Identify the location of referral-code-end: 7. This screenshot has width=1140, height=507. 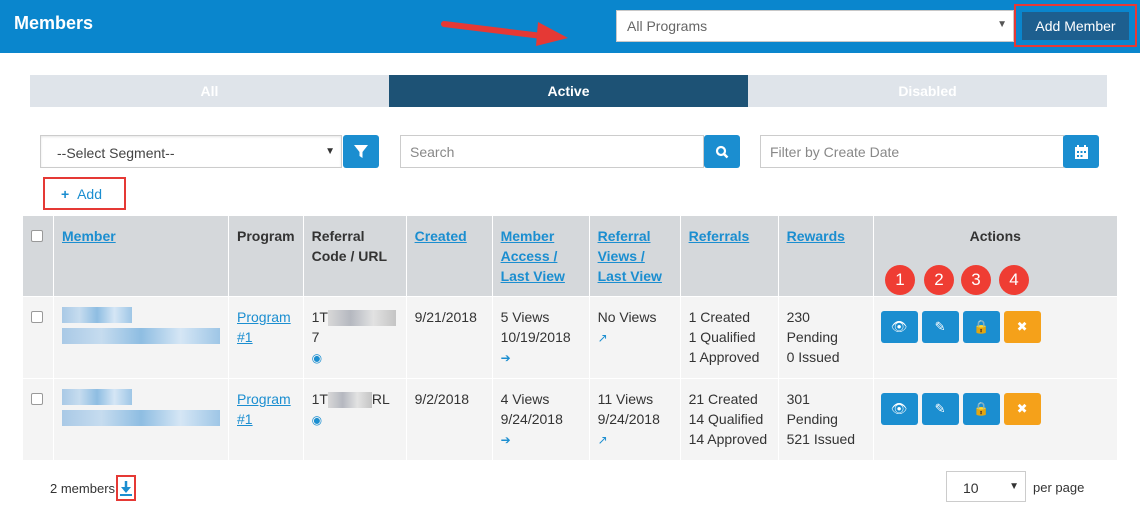
(315, 337).